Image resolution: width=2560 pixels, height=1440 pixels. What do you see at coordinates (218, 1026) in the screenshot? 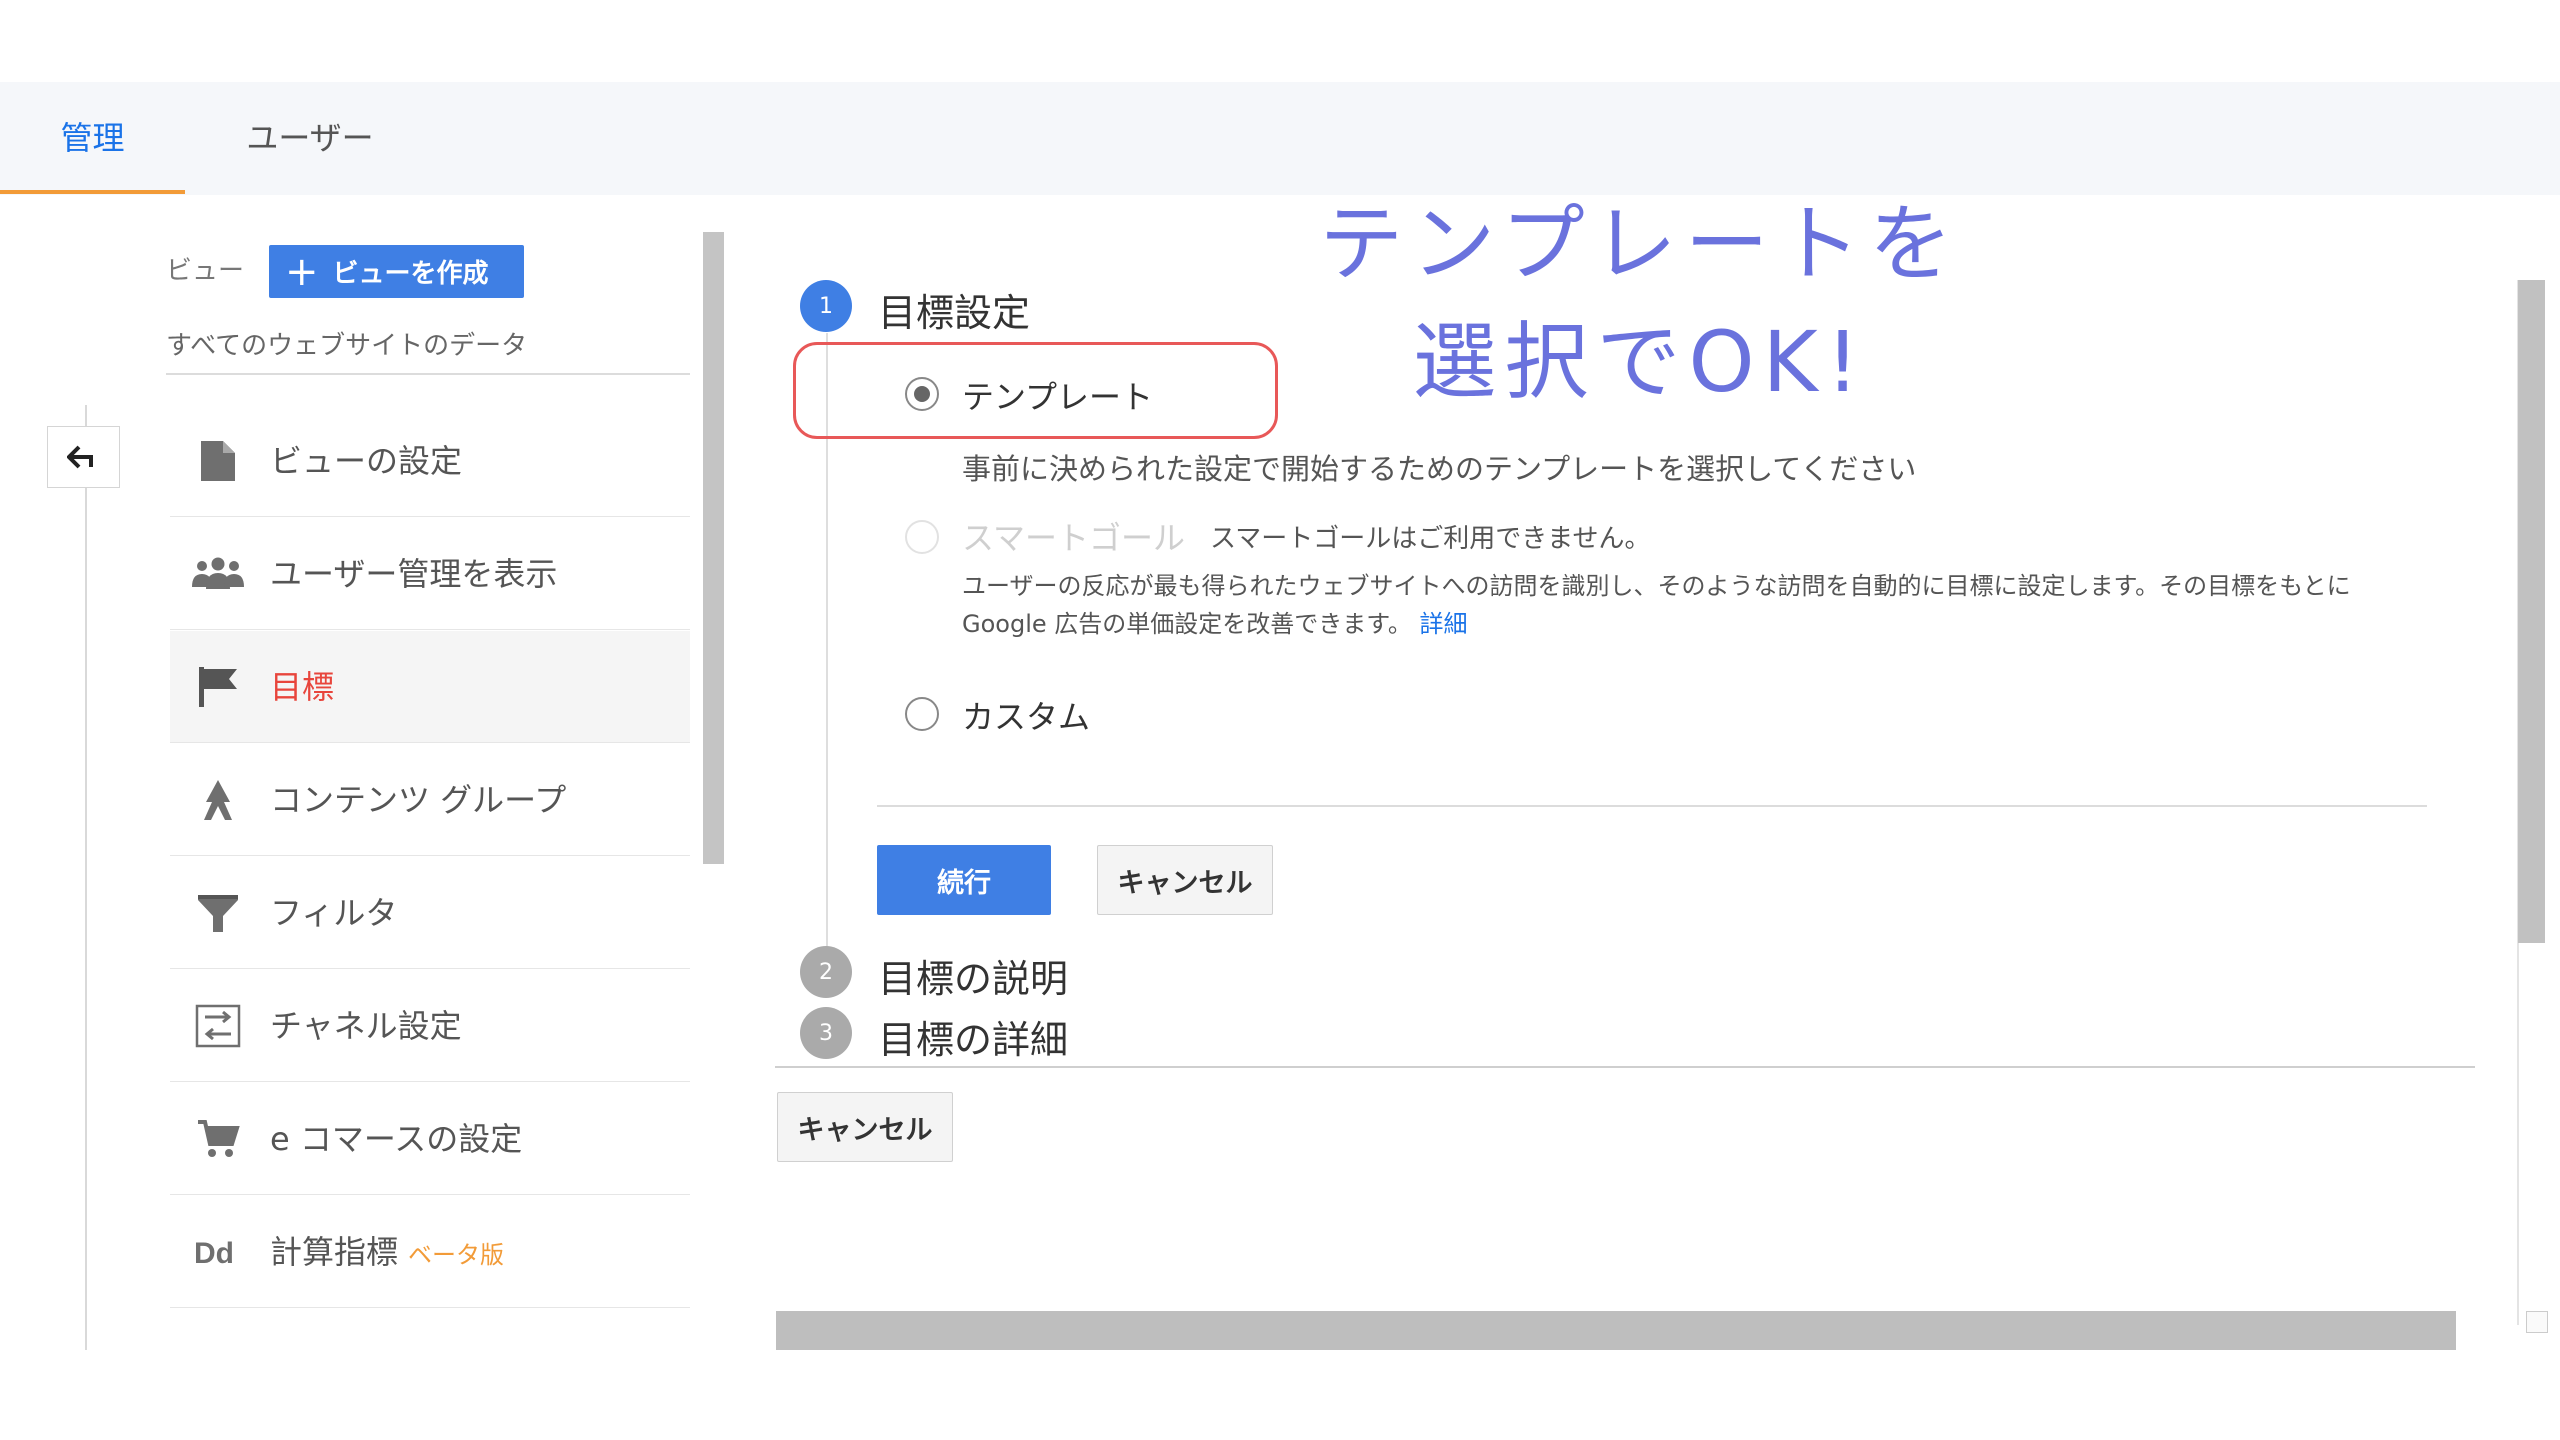
I see `channel-settings-icon` at bounding box center [218, 1026].